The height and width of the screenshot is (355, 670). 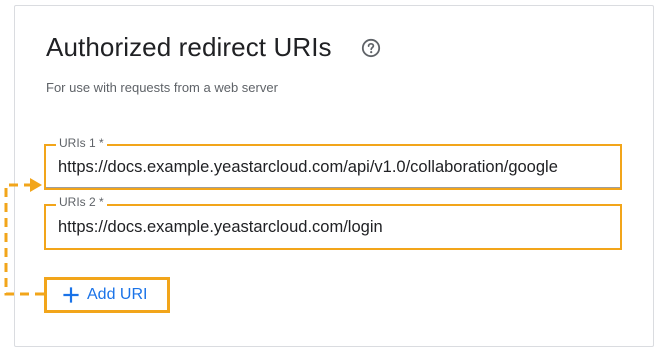 What do you see at coordinates (81, 143) in the screenshot?
I see `uri-1-label: URIs 1 *` at bounding box center [81, 143].